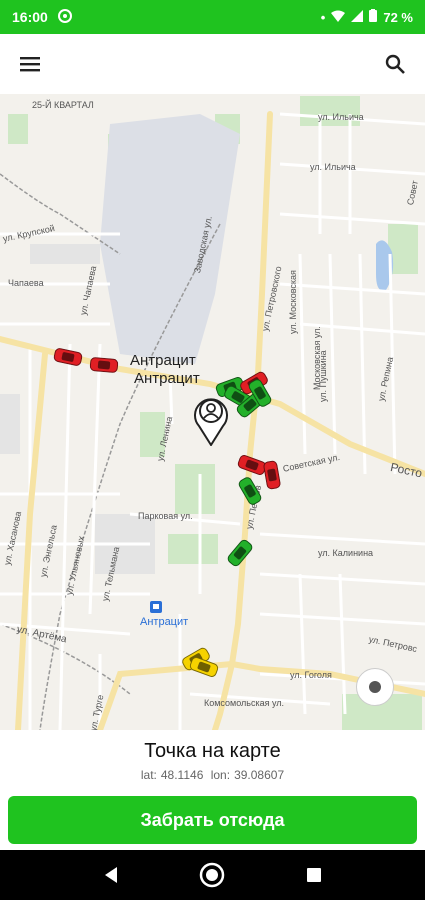 This screenshot has height=900, width=425. Describe the element at coordinates (212, 751) in the screenshot. I see `point-title: Точка на карте` at that location.